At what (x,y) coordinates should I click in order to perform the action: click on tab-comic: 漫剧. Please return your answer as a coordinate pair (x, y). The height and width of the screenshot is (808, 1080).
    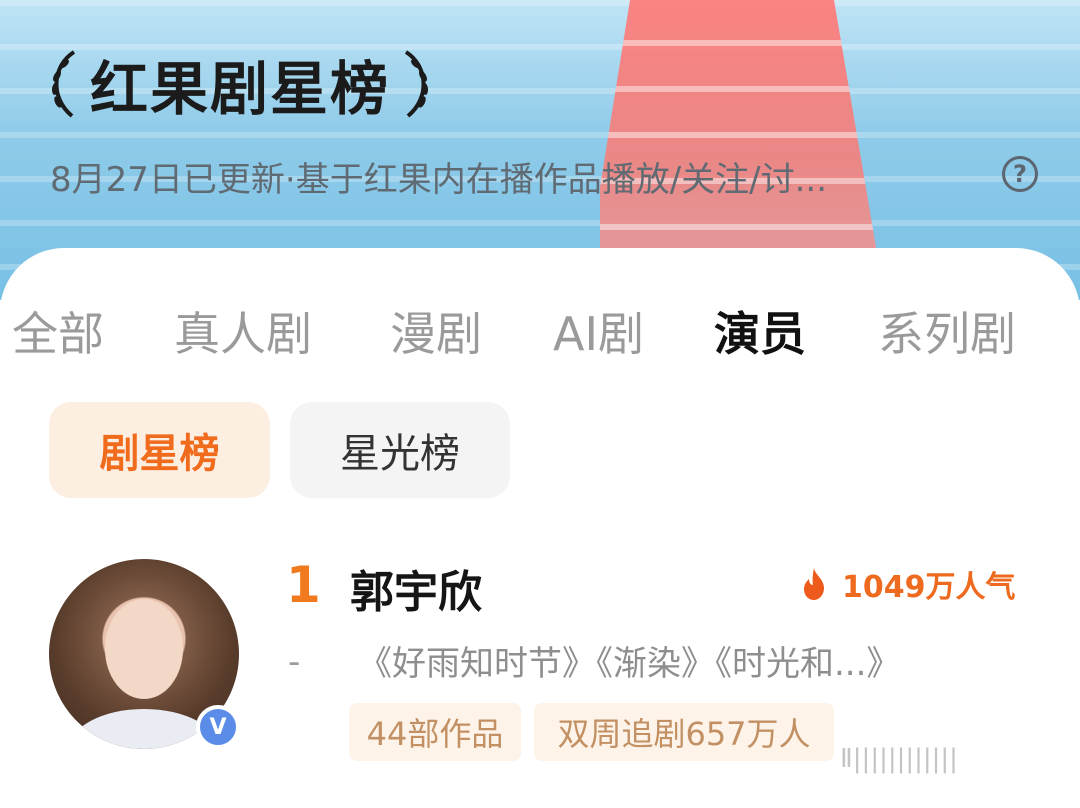
    Looking at the image, I should click on (436, 331).